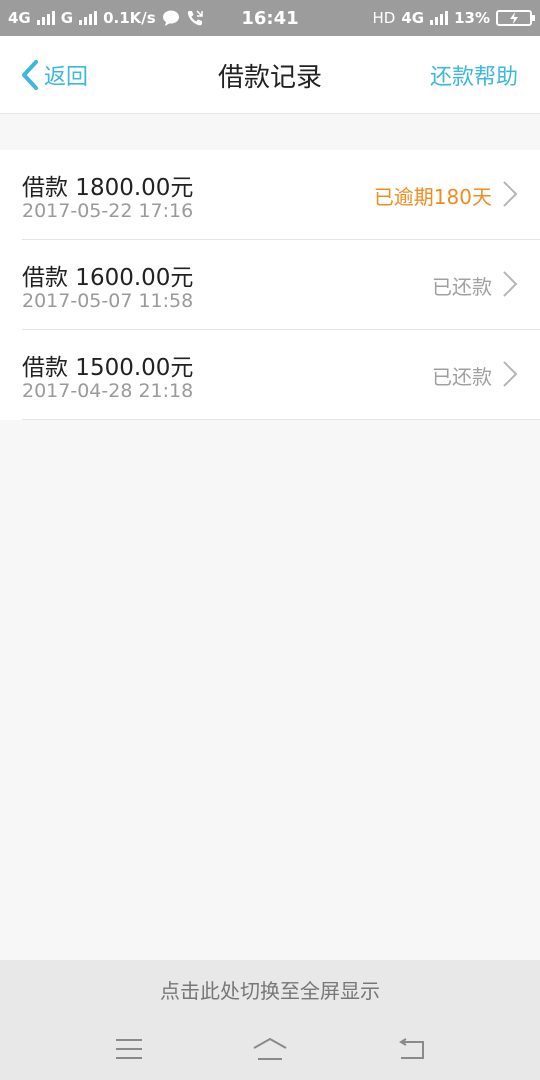  Describe the element at coordinates (411, 1049) in the screenshot. I see `back-nav-icon` at that location.